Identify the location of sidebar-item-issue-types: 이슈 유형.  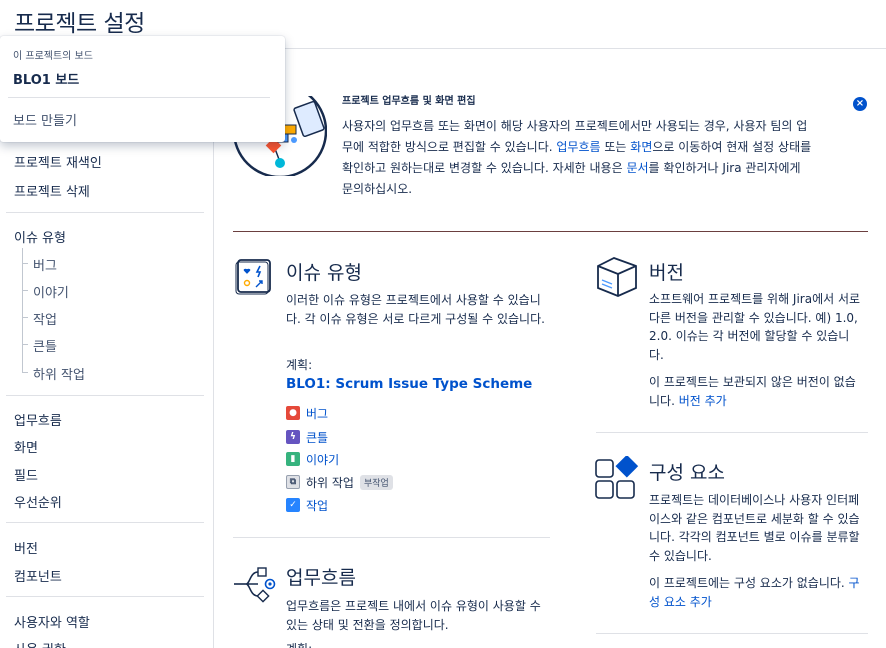
(40, 236).